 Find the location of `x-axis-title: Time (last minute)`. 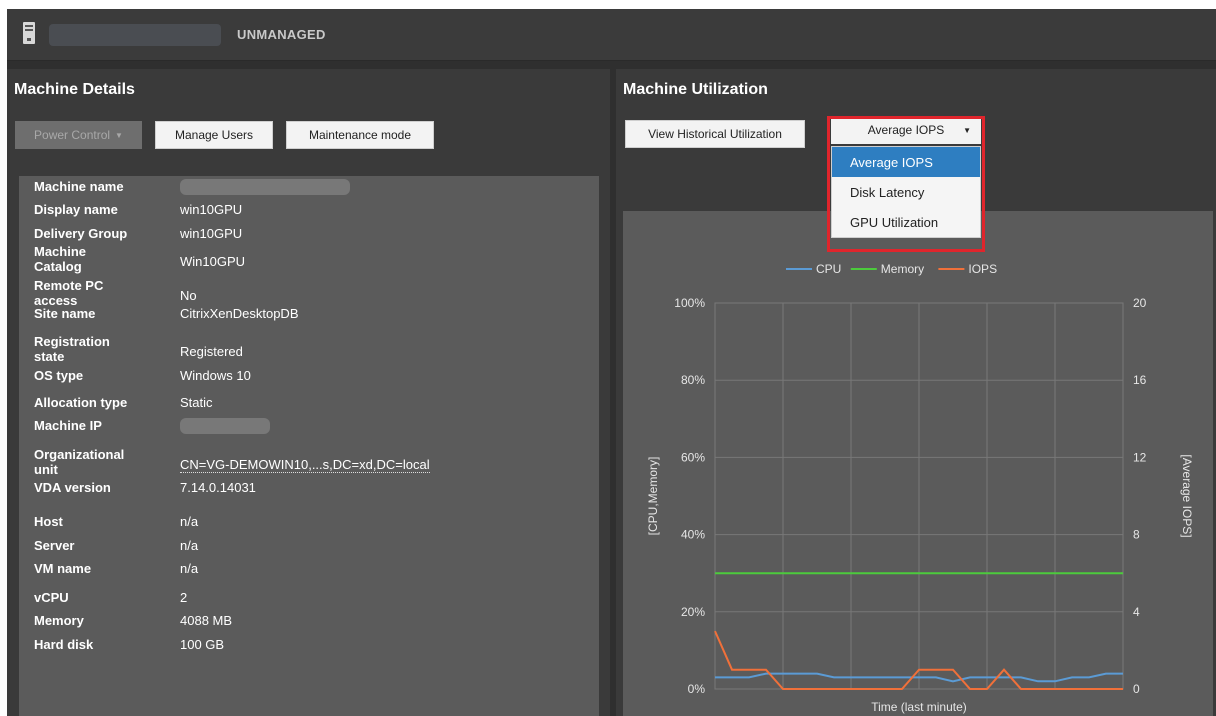

x-axis-title: Time (last minute) is located at coordinates (919, 707).